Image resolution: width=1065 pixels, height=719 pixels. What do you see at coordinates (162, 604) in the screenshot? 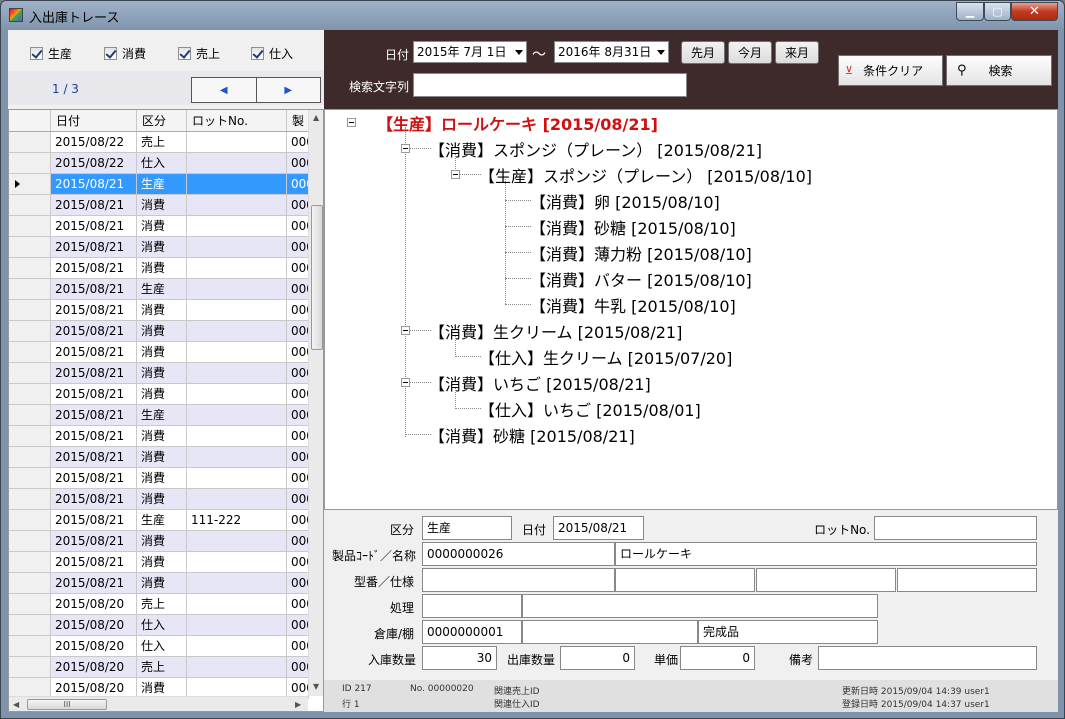
I see `cell-kubun: 売上` at bounding box center [162, 604].